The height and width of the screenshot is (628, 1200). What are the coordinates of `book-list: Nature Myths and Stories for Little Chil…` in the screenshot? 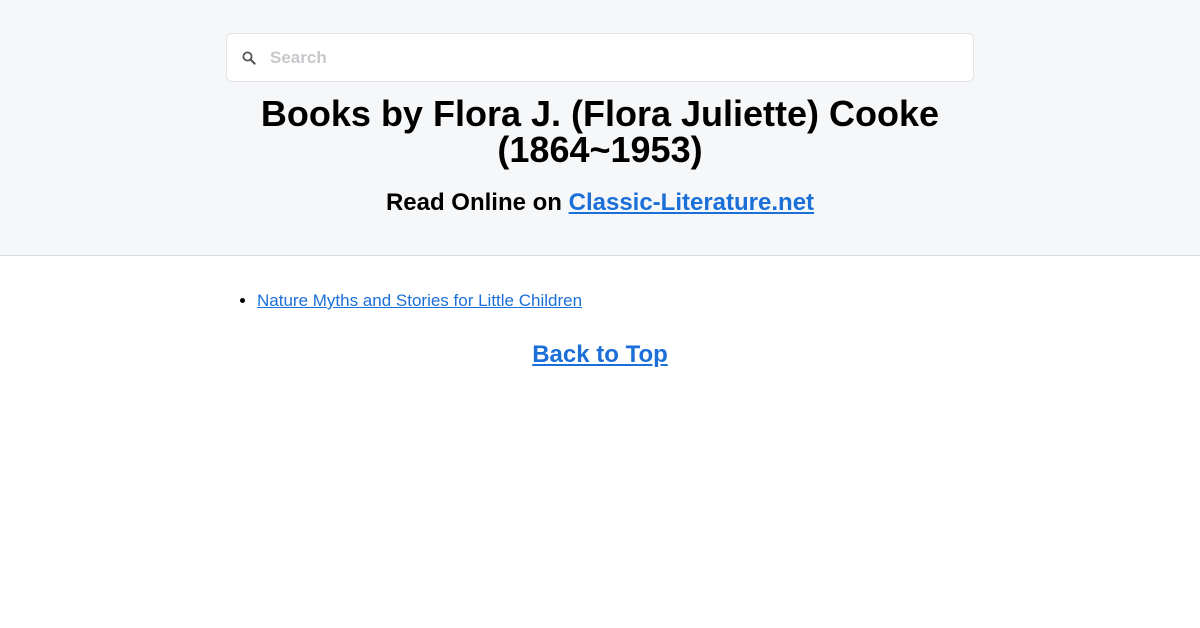 It's located at (419, 301).